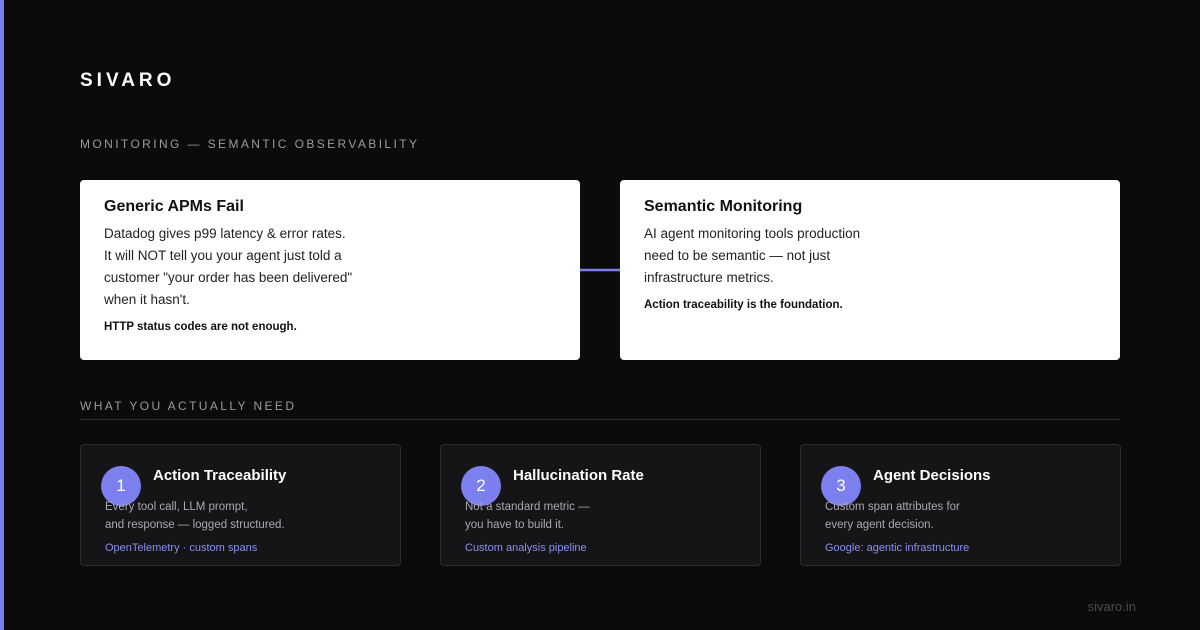  Describe the element at coordinates (2, 315) in the screenshot. I see `accent-bar` at that location.